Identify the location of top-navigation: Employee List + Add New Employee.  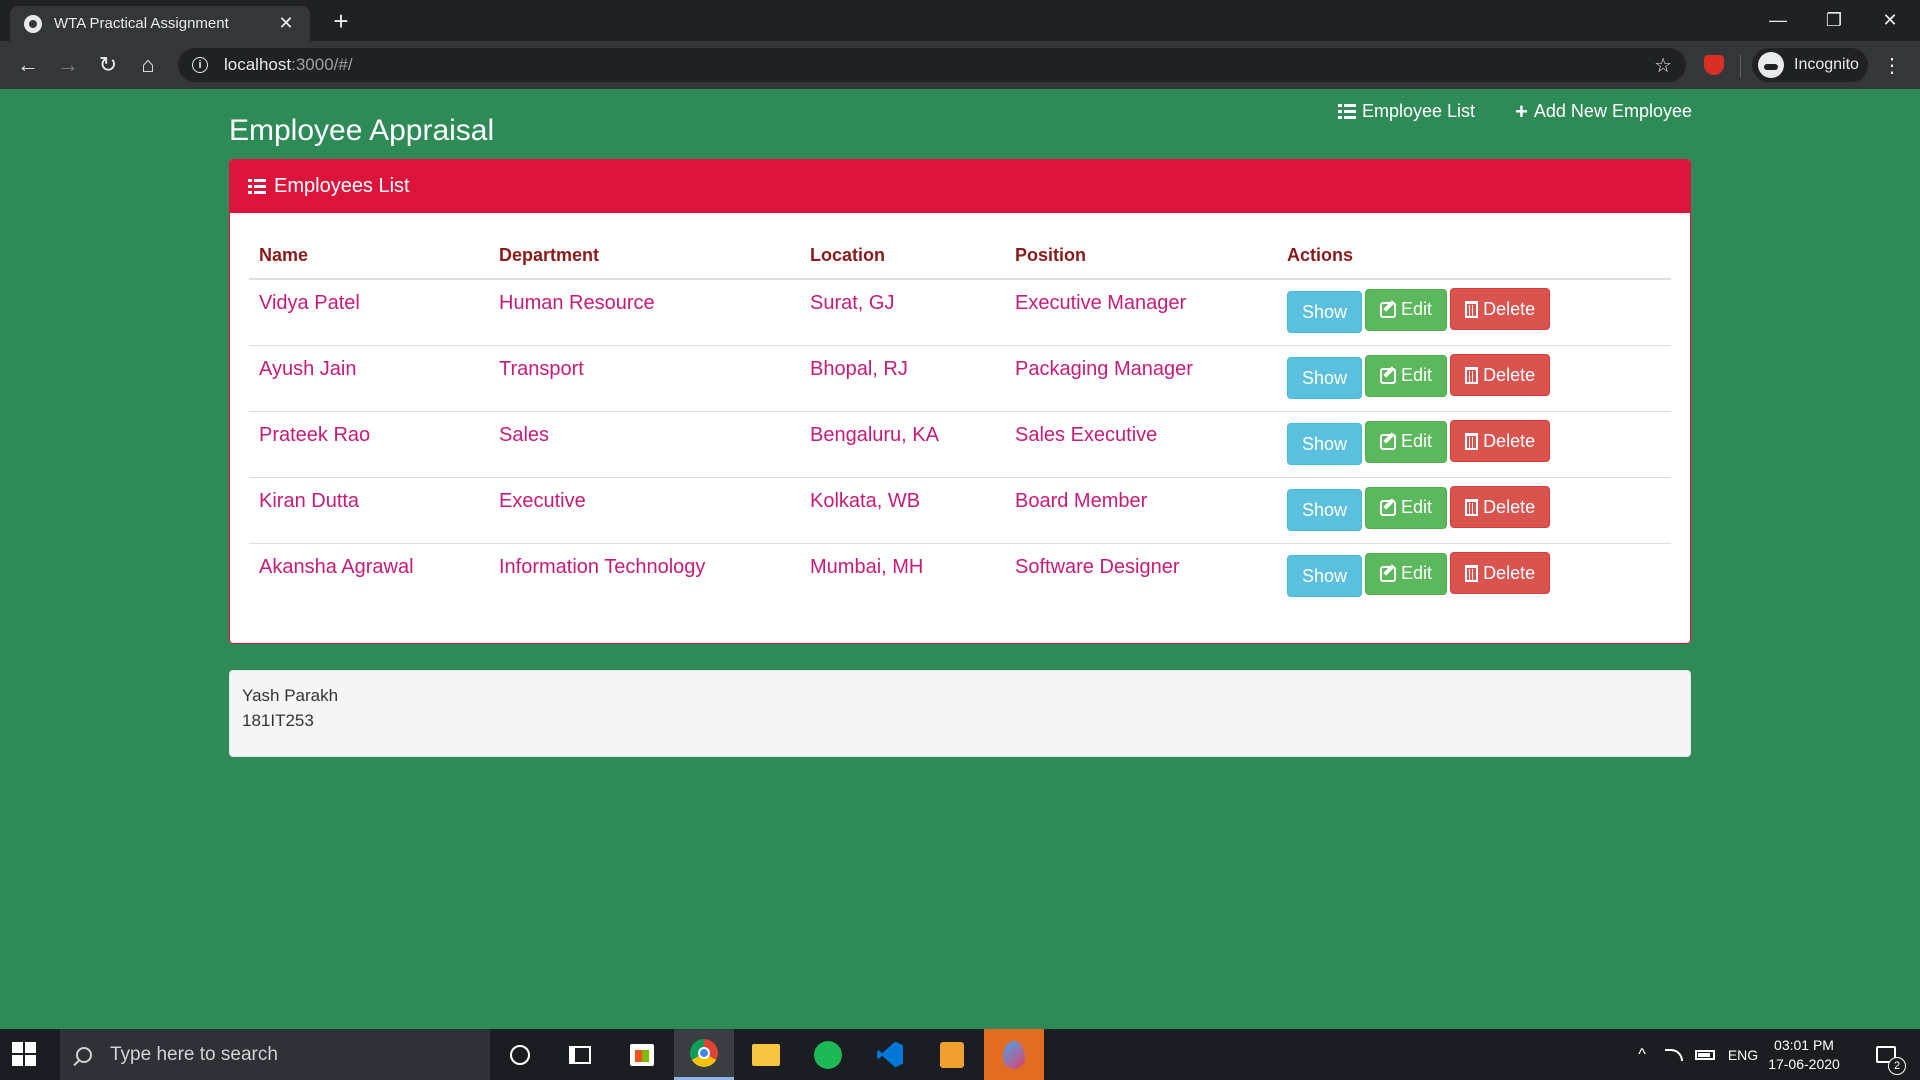
(1514, 111).